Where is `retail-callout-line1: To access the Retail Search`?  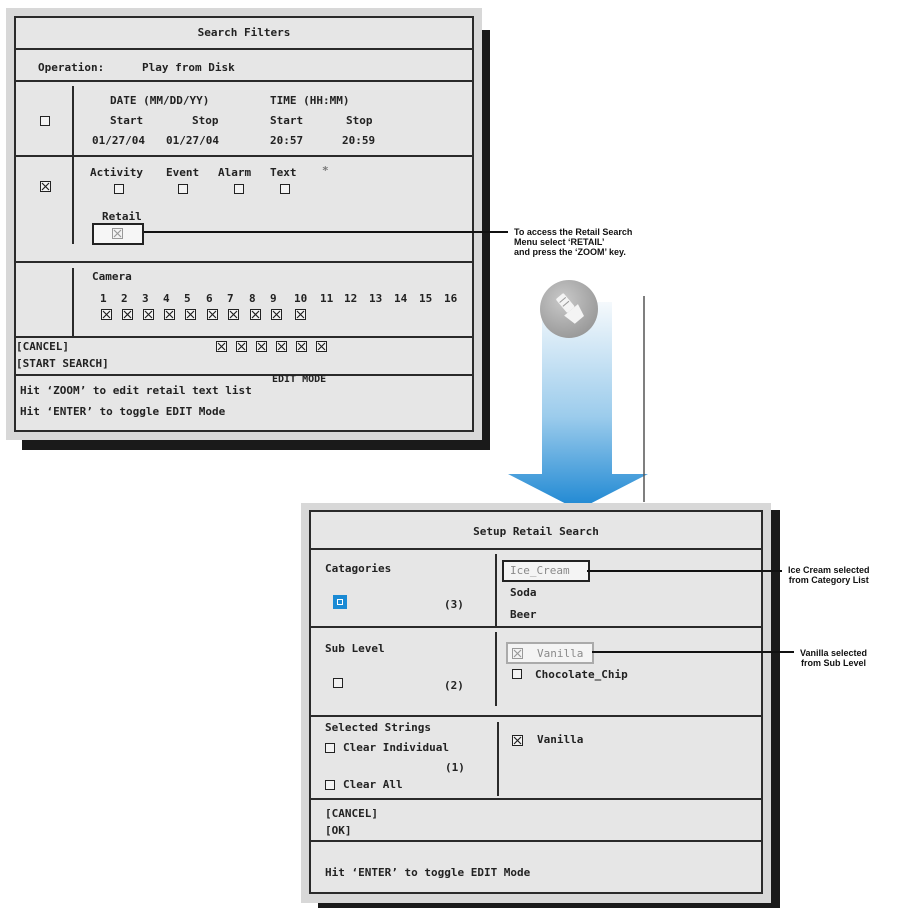
retail-callout-line1: To access the Retail Search is located at coordinates (573, 232).